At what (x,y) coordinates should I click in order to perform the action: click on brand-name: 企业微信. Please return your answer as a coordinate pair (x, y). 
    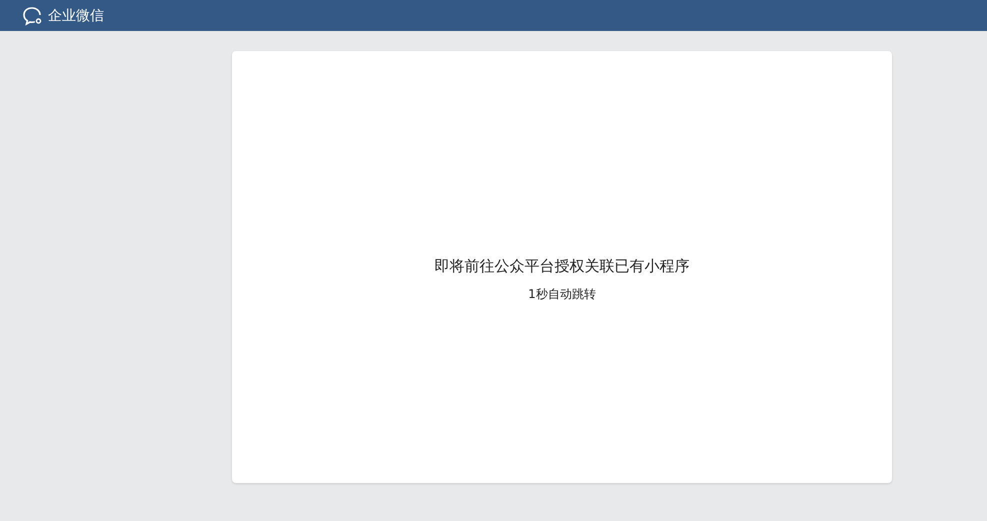
    Looking at the image, I should click on (76, 15).